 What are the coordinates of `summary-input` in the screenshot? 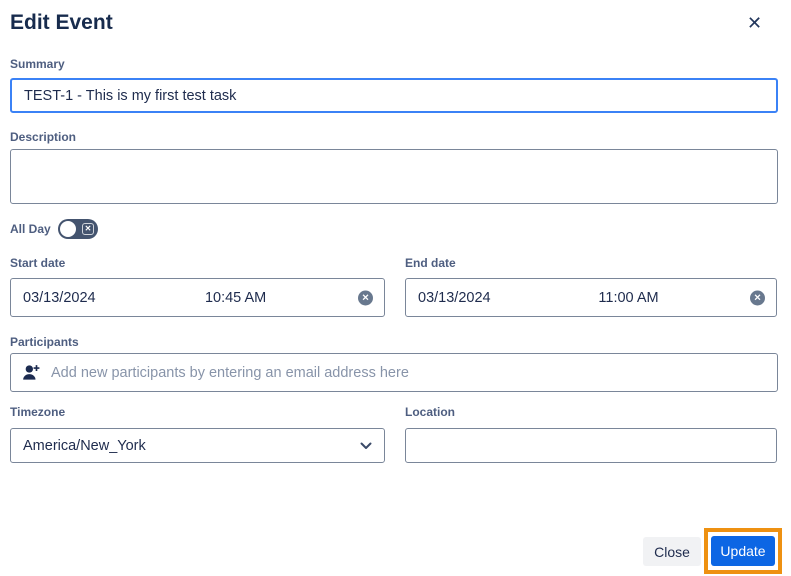 It's located at (394, 95).